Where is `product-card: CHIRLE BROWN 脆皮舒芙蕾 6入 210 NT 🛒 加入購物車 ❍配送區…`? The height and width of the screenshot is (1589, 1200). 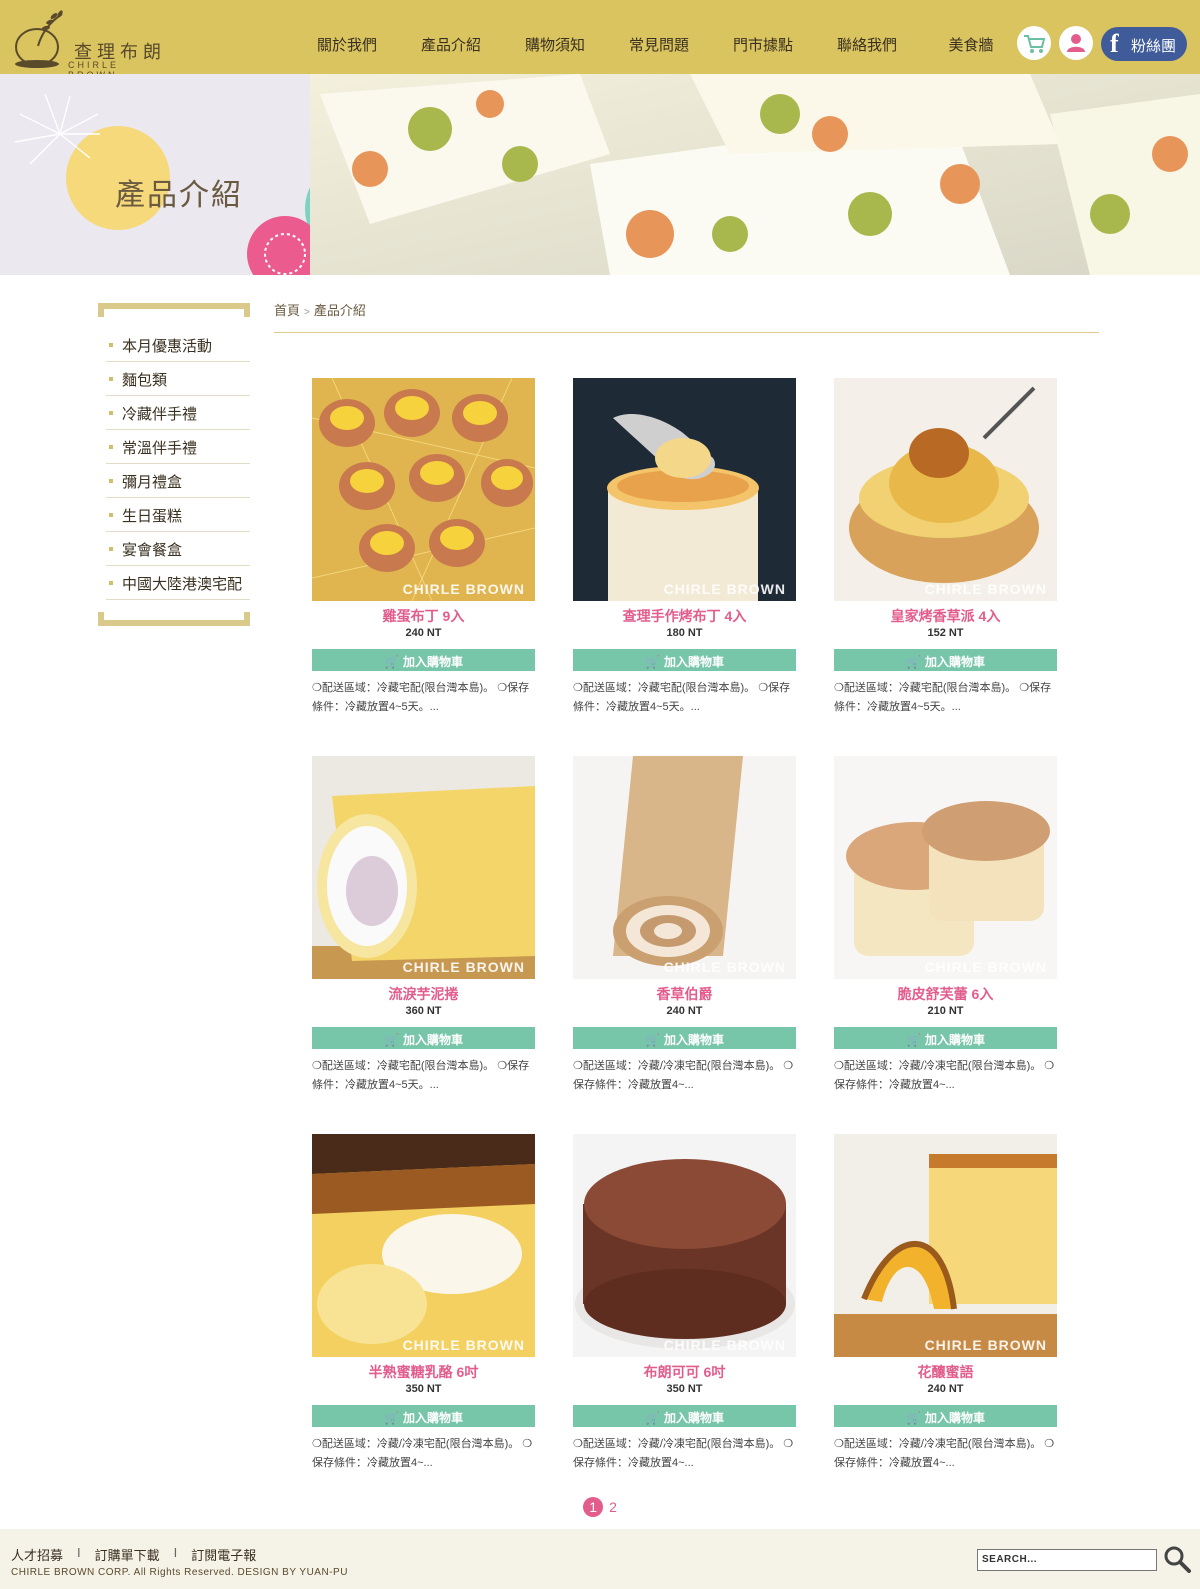
product-card: CHIRLE BROWN 脆皮舒芙蕾 6入 210 NT 🛒 加入購物車 ❍配送區… is located at coordinates (945, 925).